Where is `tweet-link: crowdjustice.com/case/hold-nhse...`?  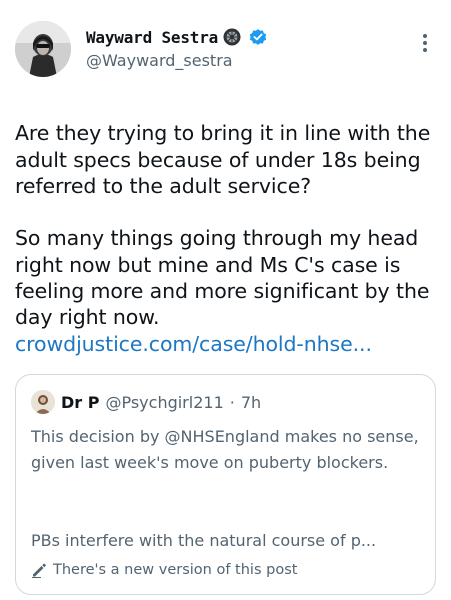 tweet-link: crowdjustice.com/case/hold-nhse... is located at coordinates (227, 344).